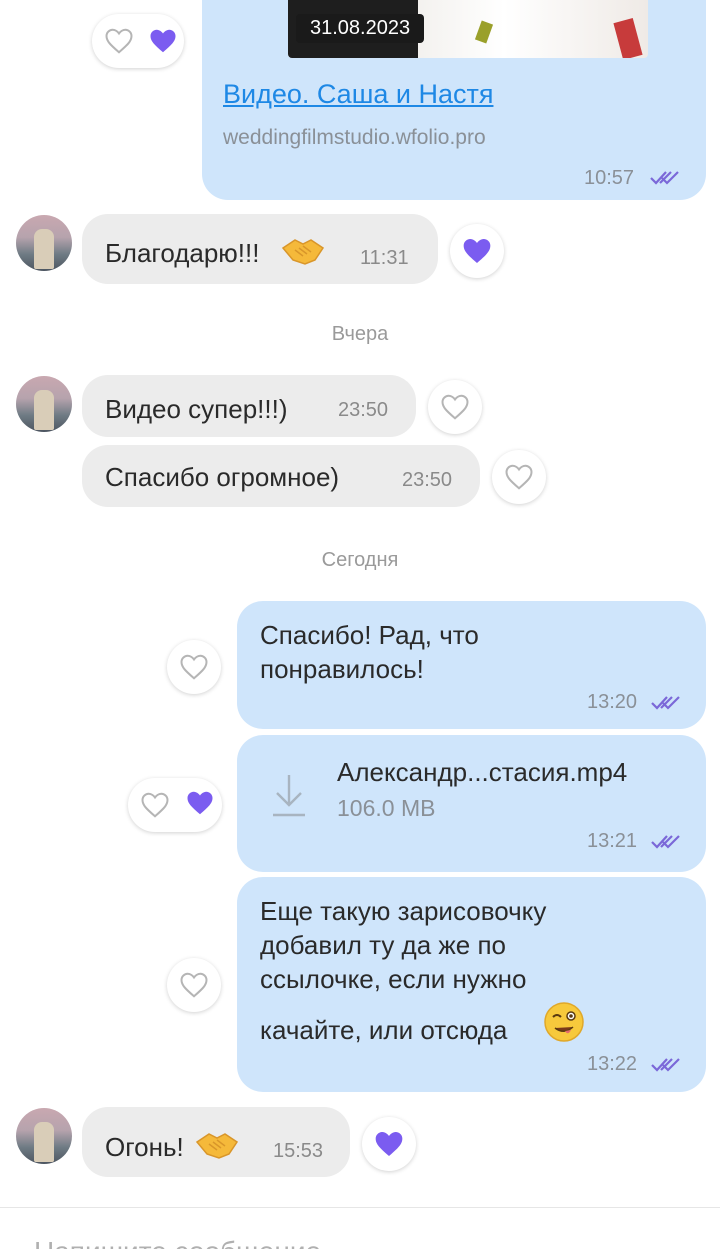 Image resolution: width=720 pixels, height=1249 pixels. I want to click on file-name: Александр...стасия.mp4, so click(482, 772).